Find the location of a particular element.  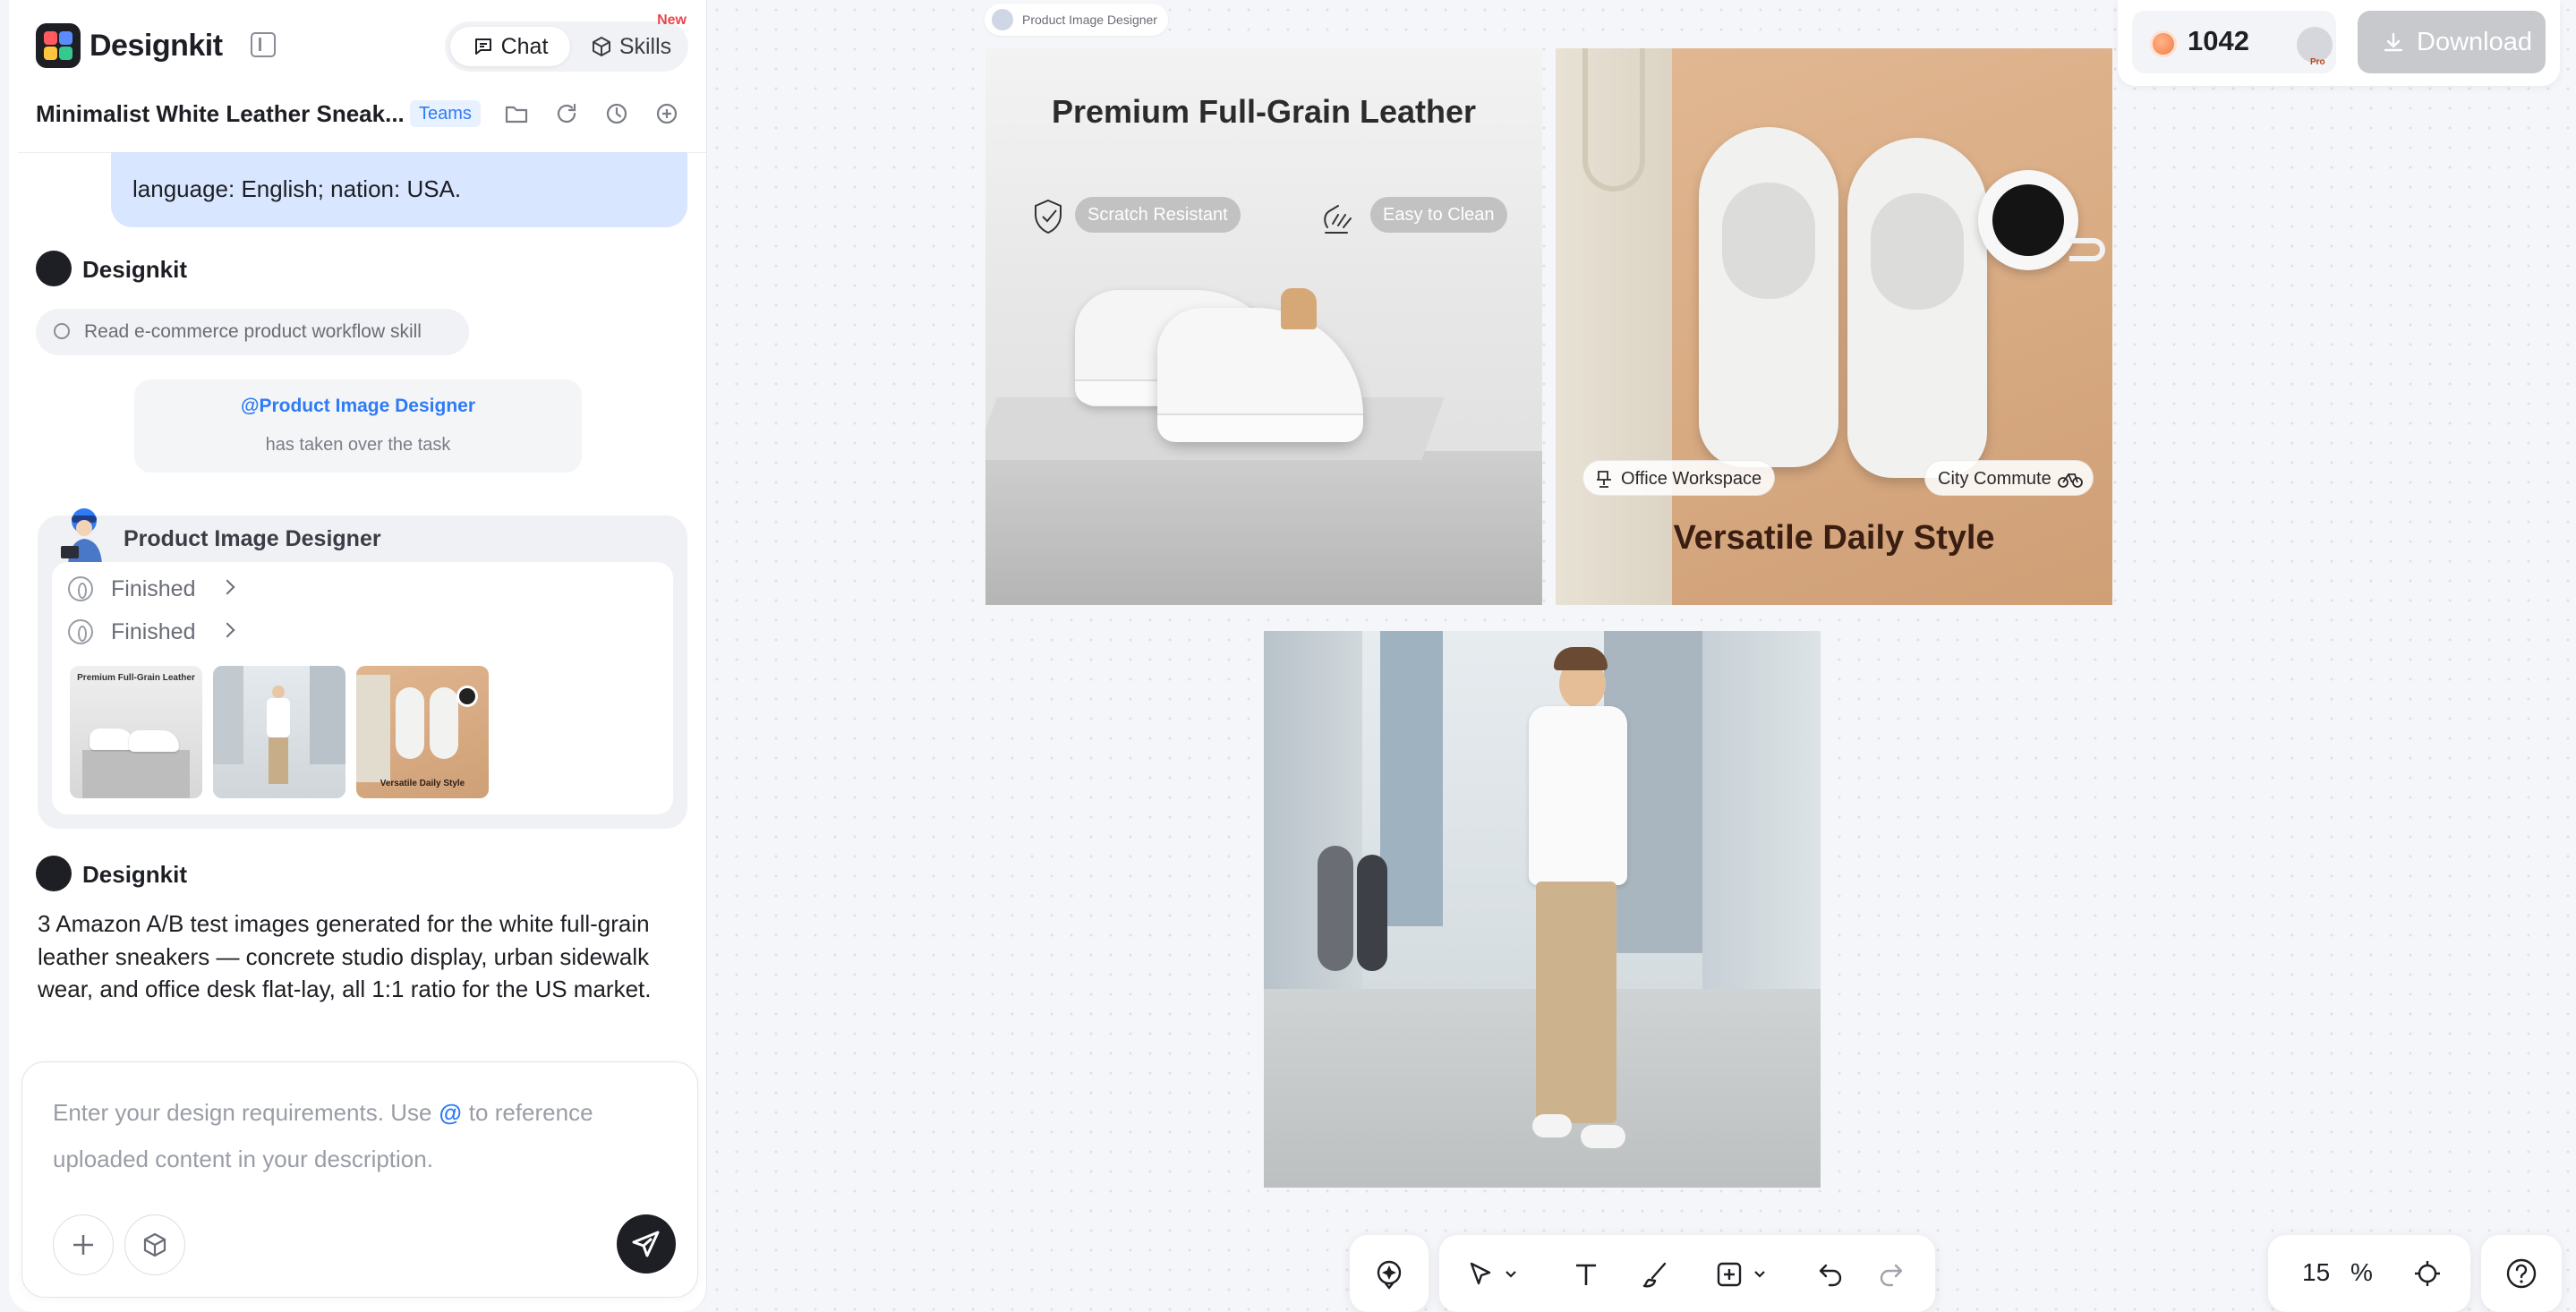

plus-icon is located at coordinates (83, 1245).